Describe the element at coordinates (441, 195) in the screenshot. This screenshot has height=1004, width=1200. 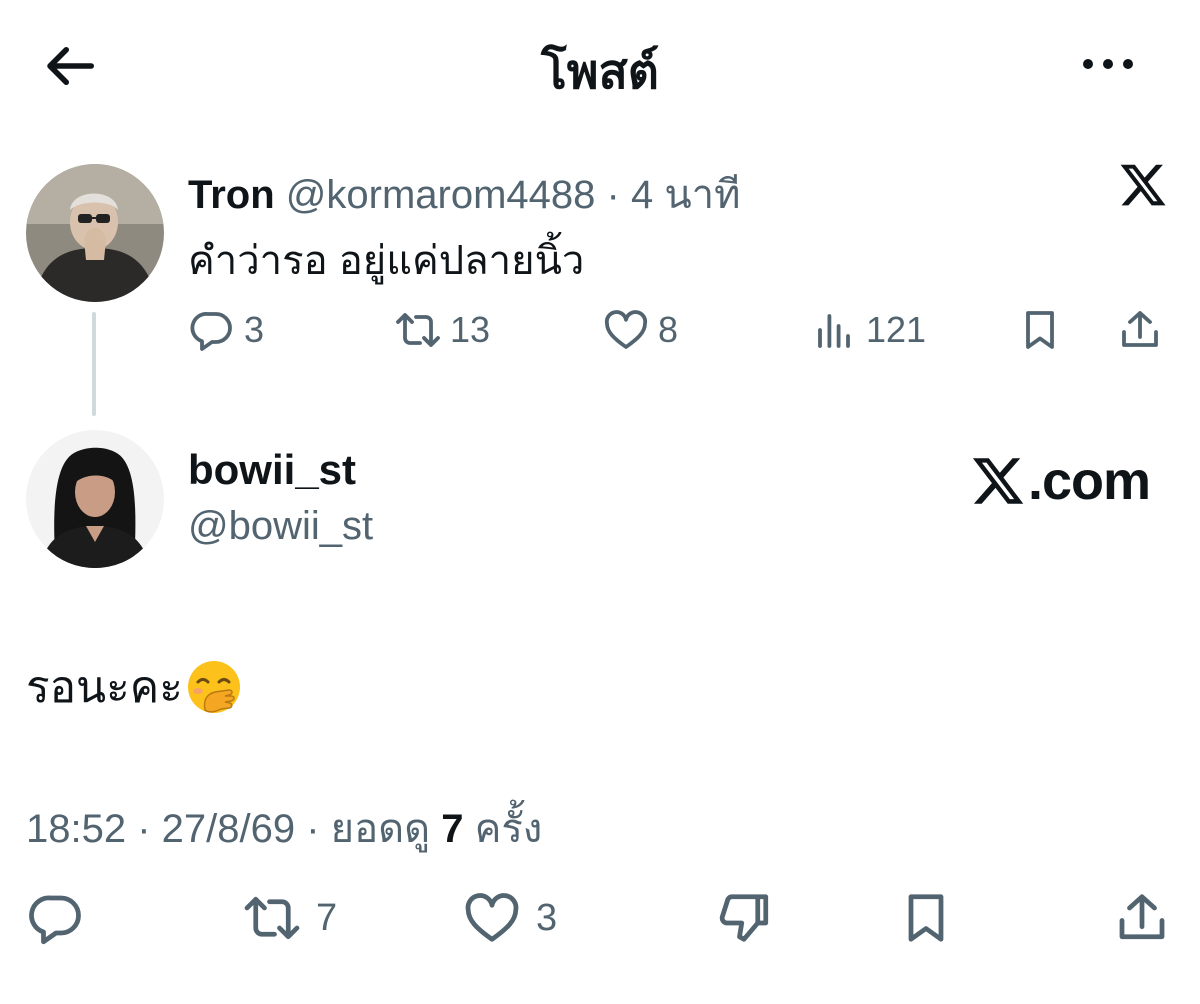
I see `username: @kormarom4488` at that location.